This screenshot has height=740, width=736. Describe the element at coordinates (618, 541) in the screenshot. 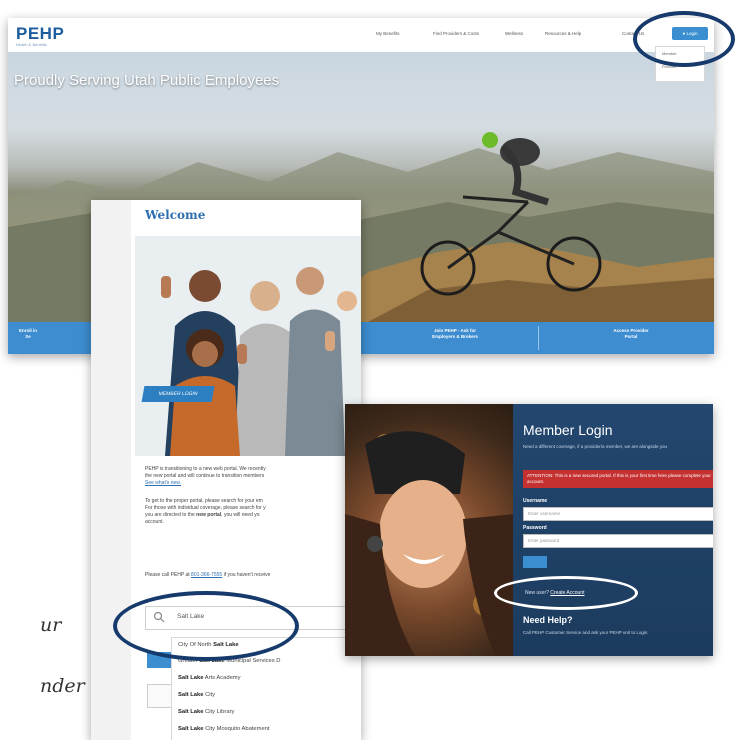

I see `password-input: Enter password` at that location.